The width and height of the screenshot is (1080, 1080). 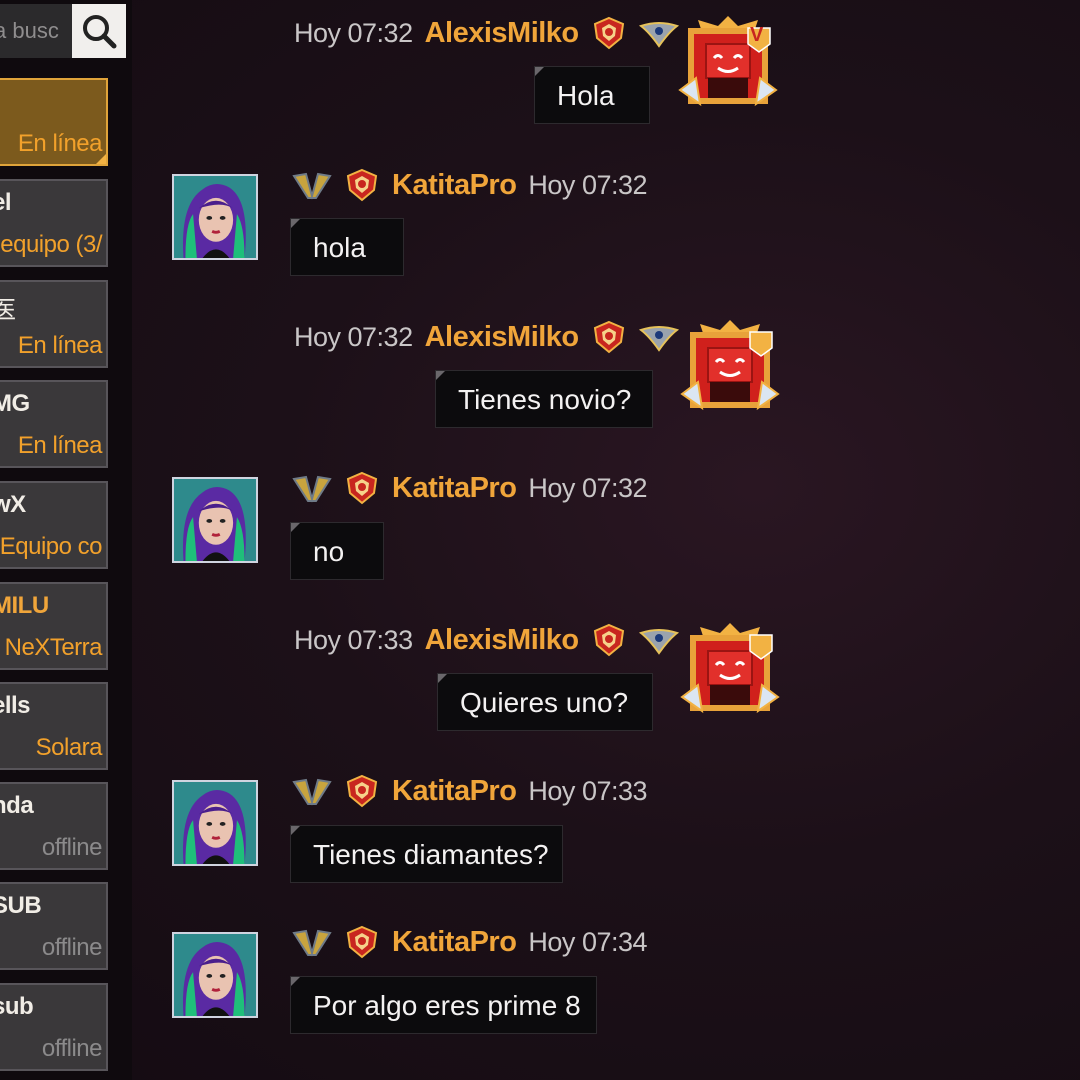 I want to click on message-bubble: Hola, so click(x=592, y=95).